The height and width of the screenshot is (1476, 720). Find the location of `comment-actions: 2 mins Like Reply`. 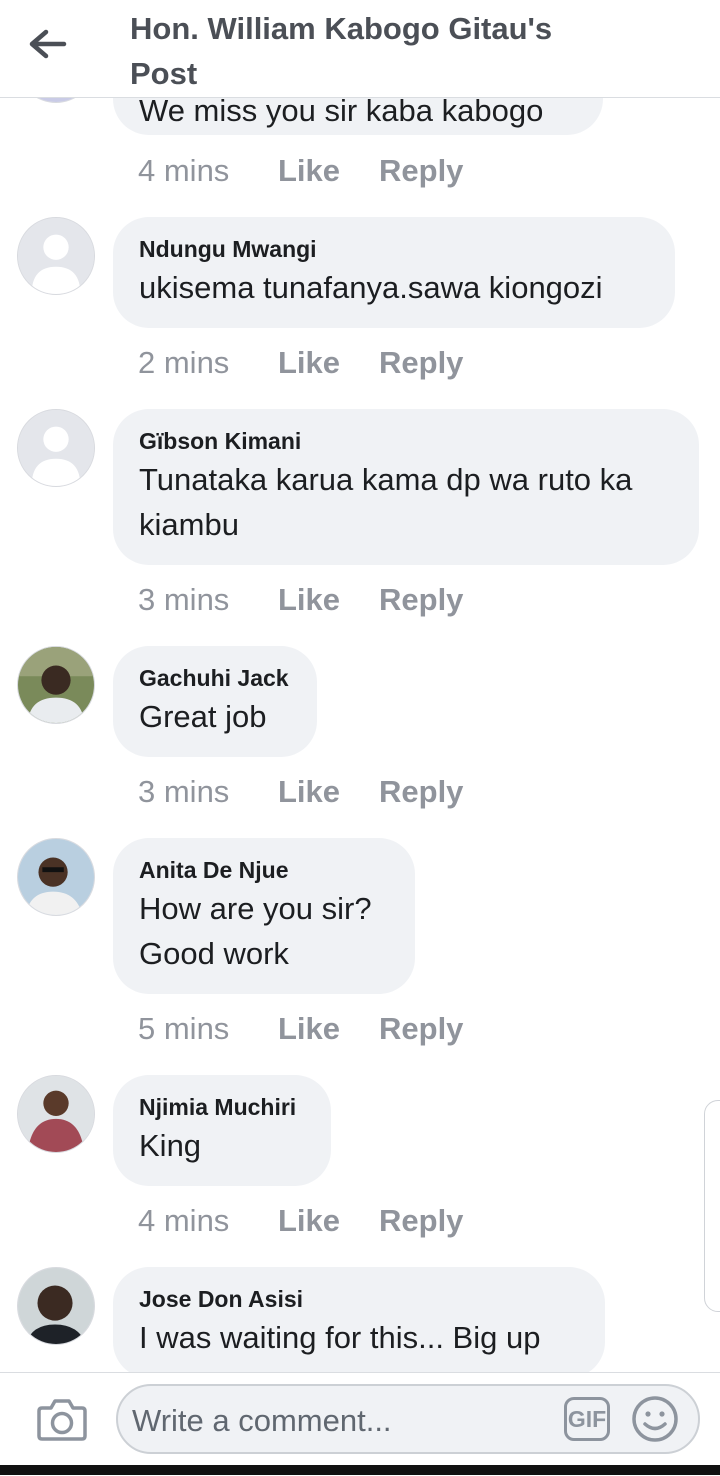

comment-actions: 2 mins Like Reply is located at coordinates (300, 363).